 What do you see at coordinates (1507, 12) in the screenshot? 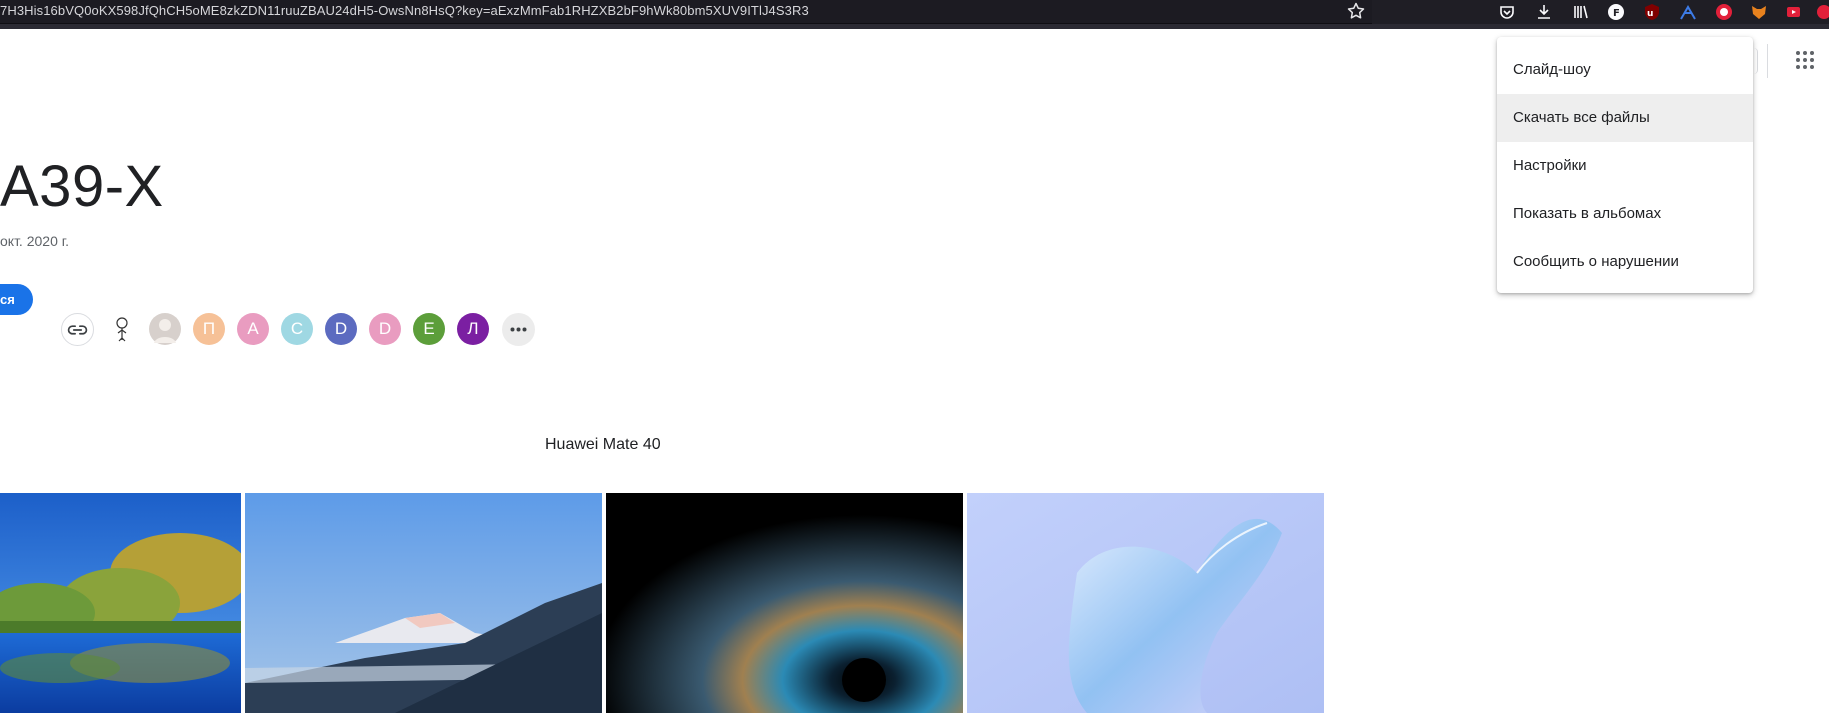
I see `pocket-icon` at bounding box center [1507, 12].